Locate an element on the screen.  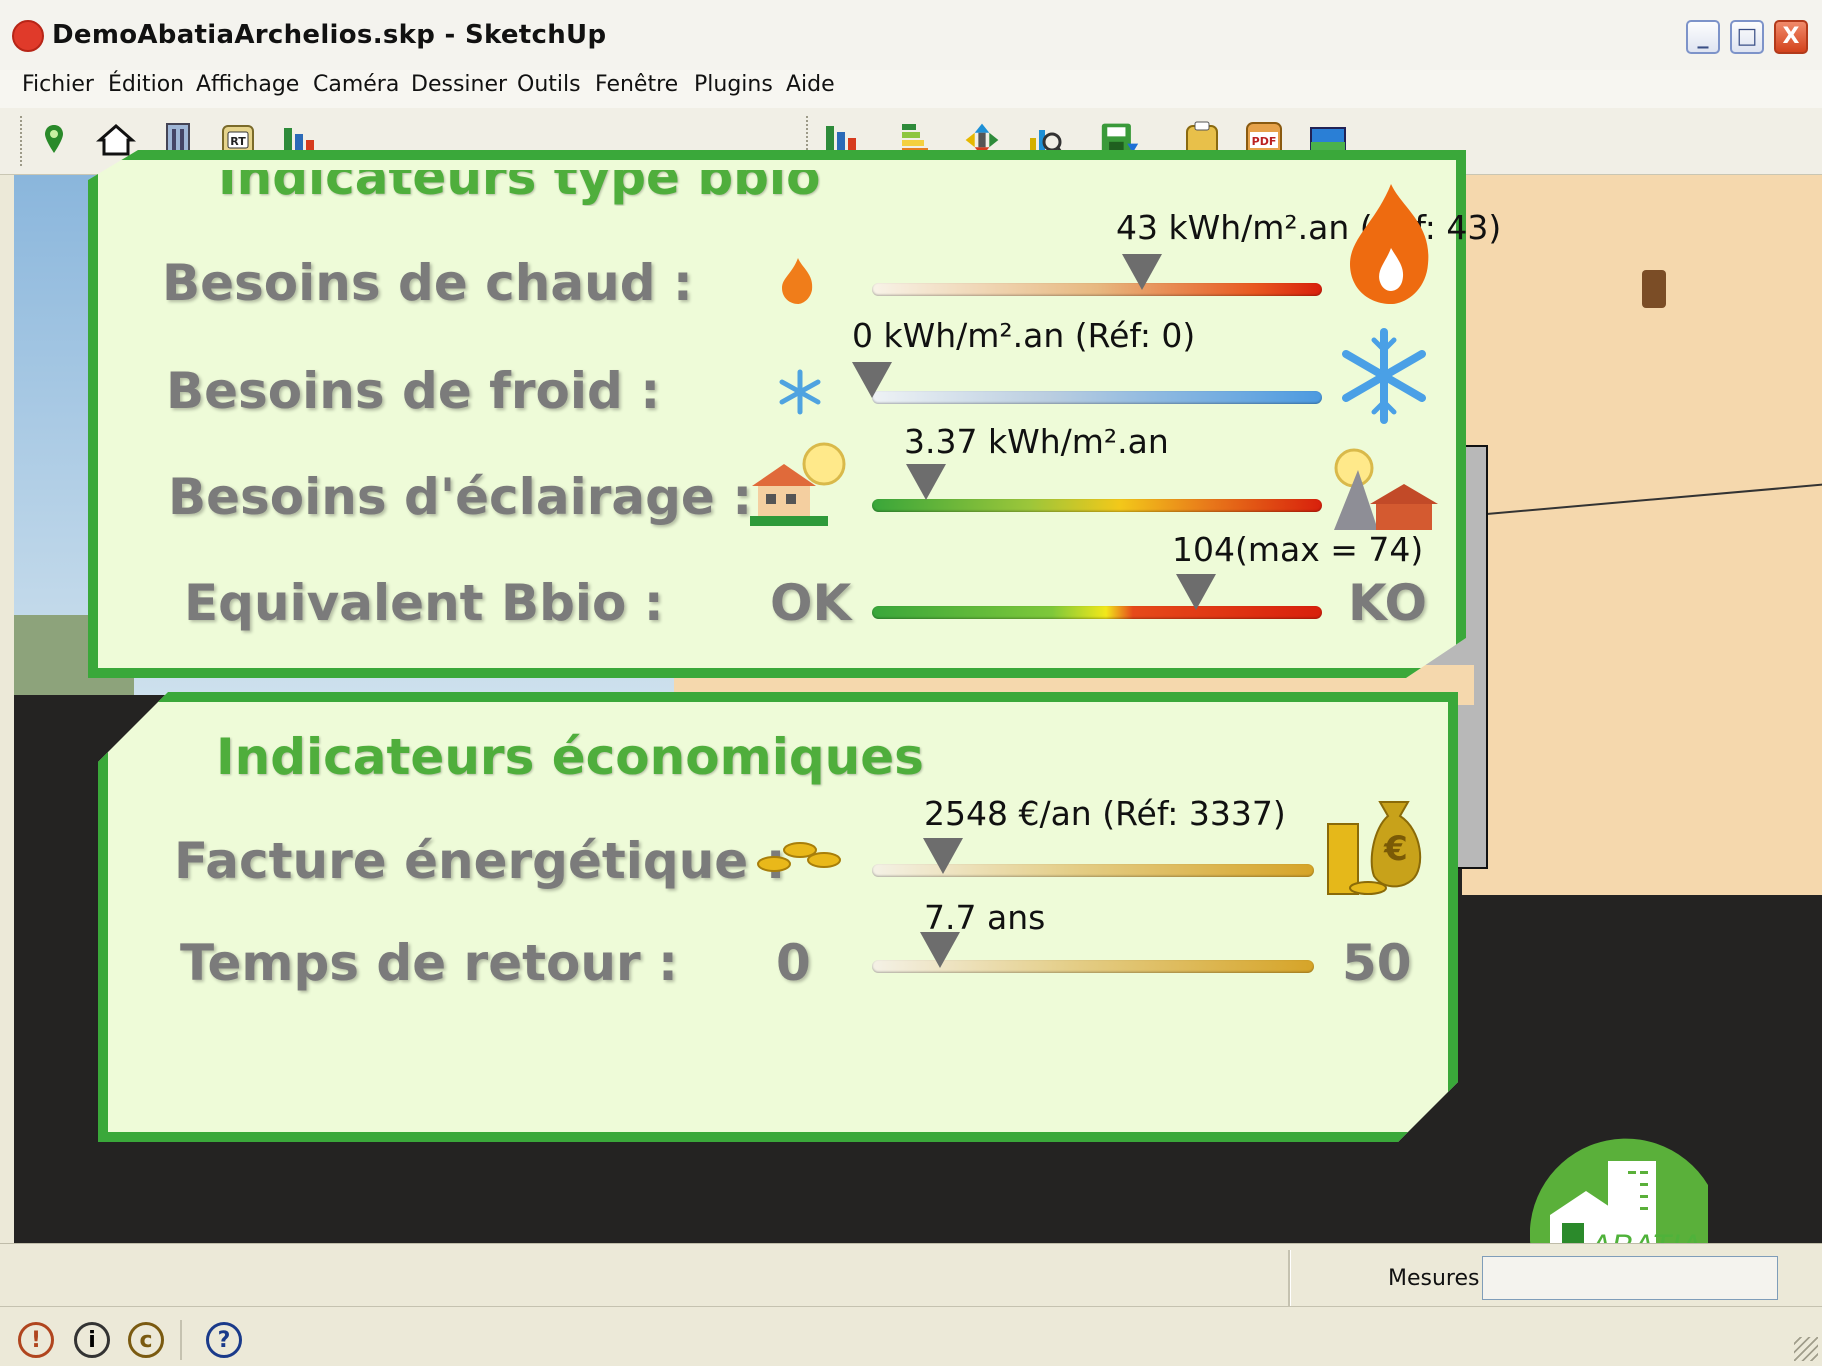
energy-bill-label: Facture énergétique : is located at coordinates (480, 861).